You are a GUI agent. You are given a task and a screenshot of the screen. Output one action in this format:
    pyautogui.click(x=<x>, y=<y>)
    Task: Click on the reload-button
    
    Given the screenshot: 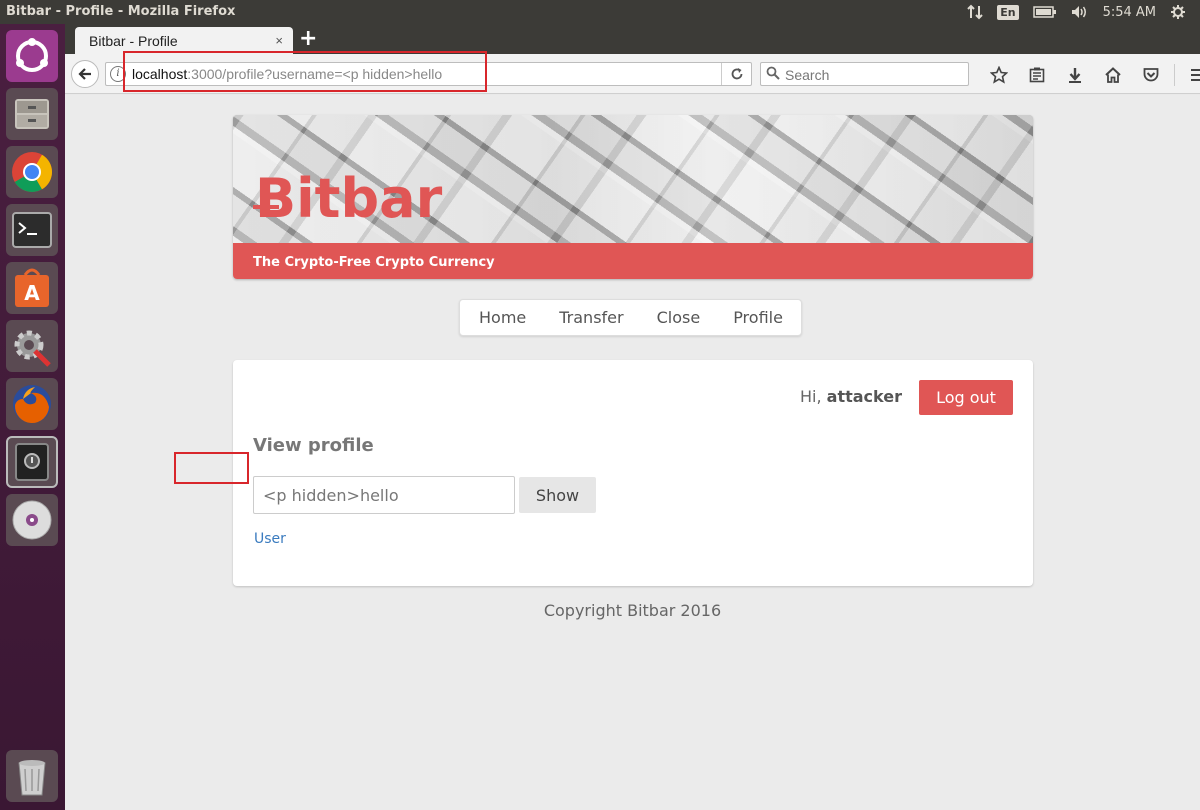 What is the action you would take?
    pyautogui.click(x=736, y=74)
    